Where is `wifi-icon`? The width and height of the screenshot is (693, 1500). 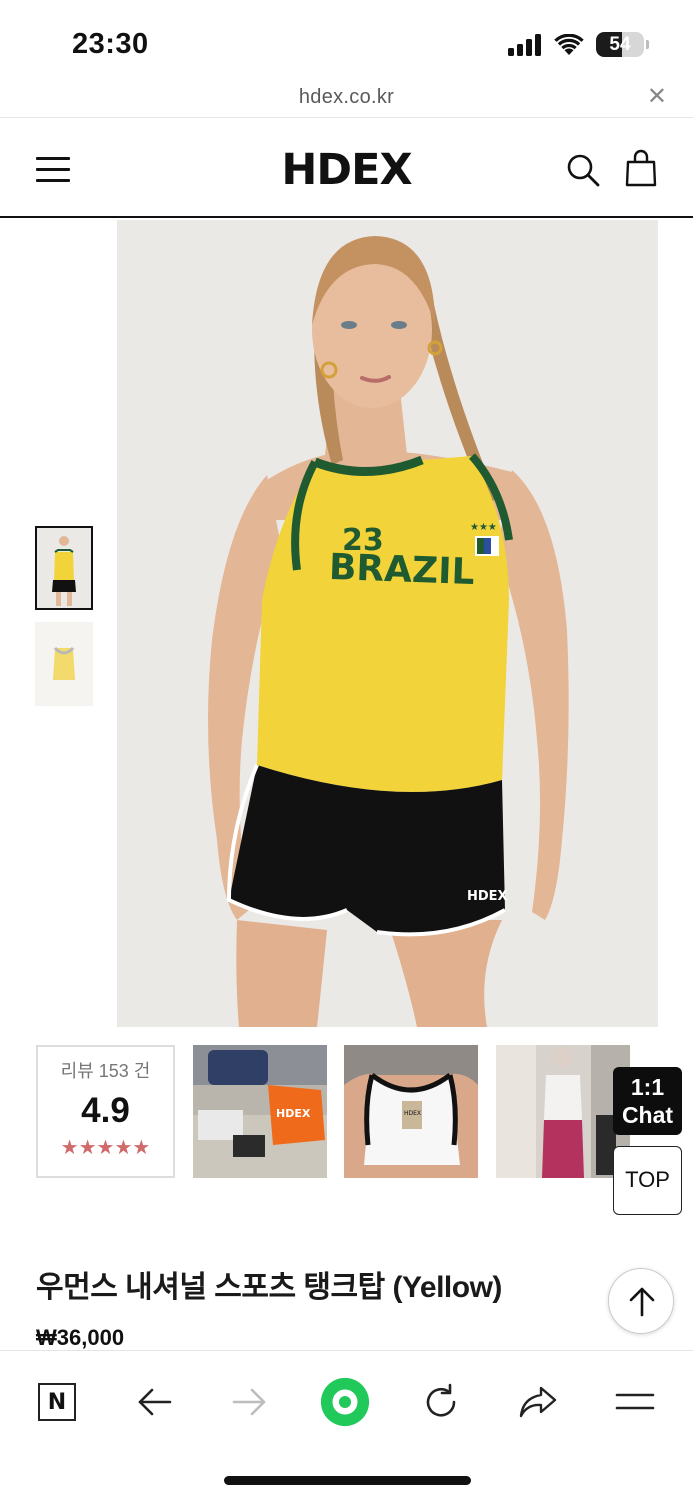 wifi-icon is located at coordinates (569, 44).